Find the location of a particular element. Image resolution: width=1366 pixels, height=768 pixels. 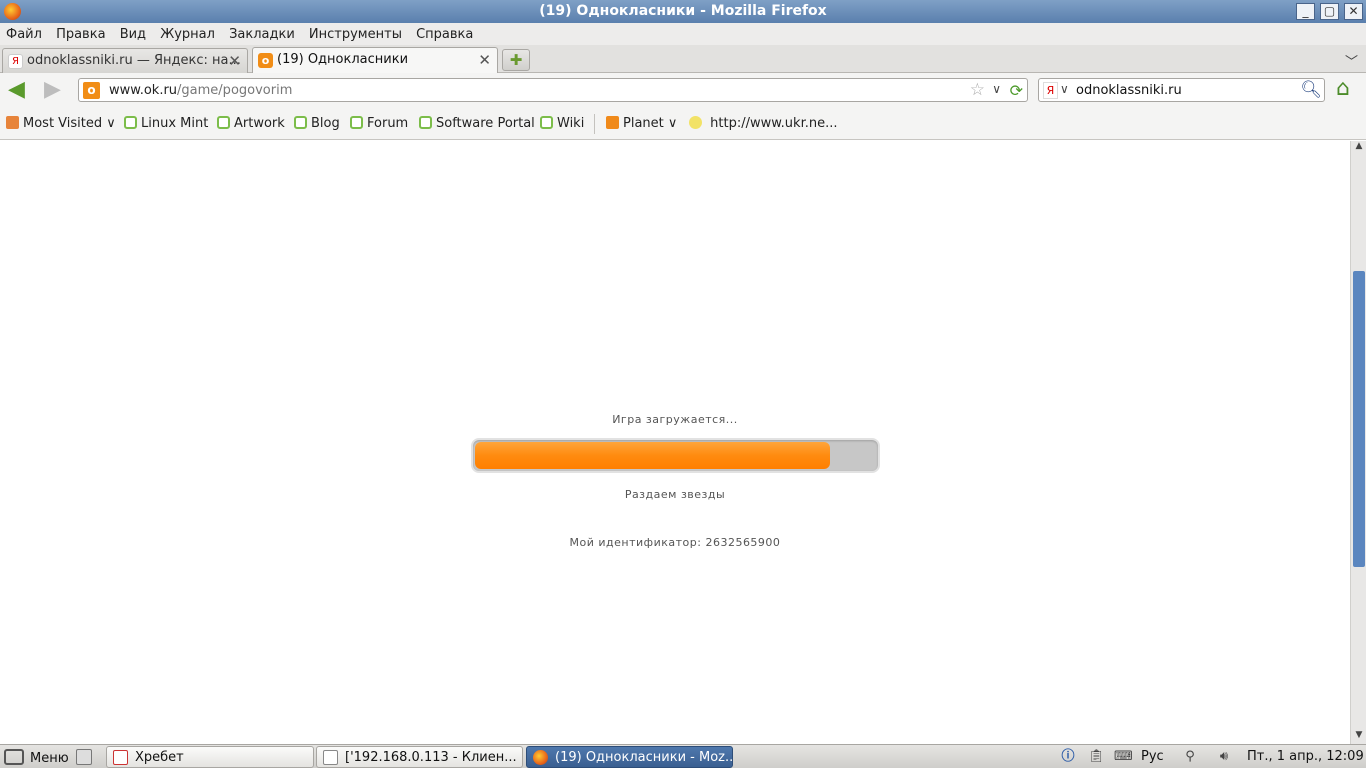

minimize-button: _ is located at coordinates (1305, 11).